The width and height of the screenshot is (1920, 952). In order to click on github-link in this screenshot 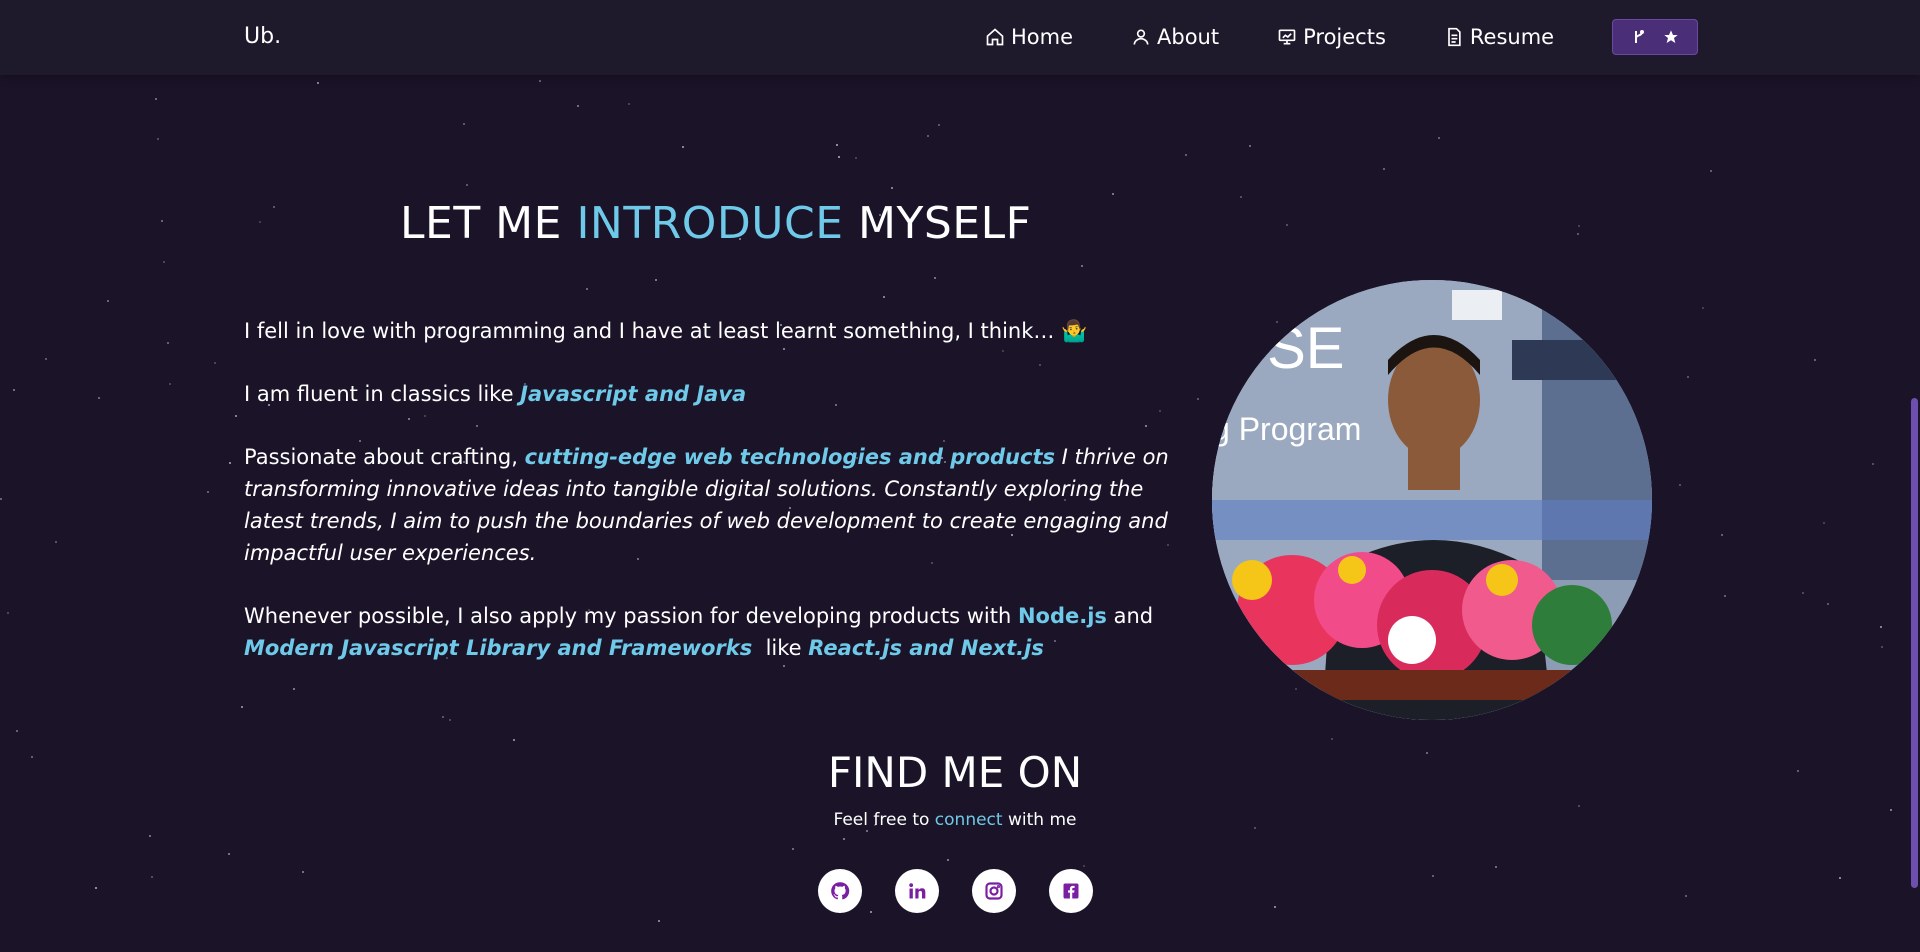, I will do `click(840, 891)`.